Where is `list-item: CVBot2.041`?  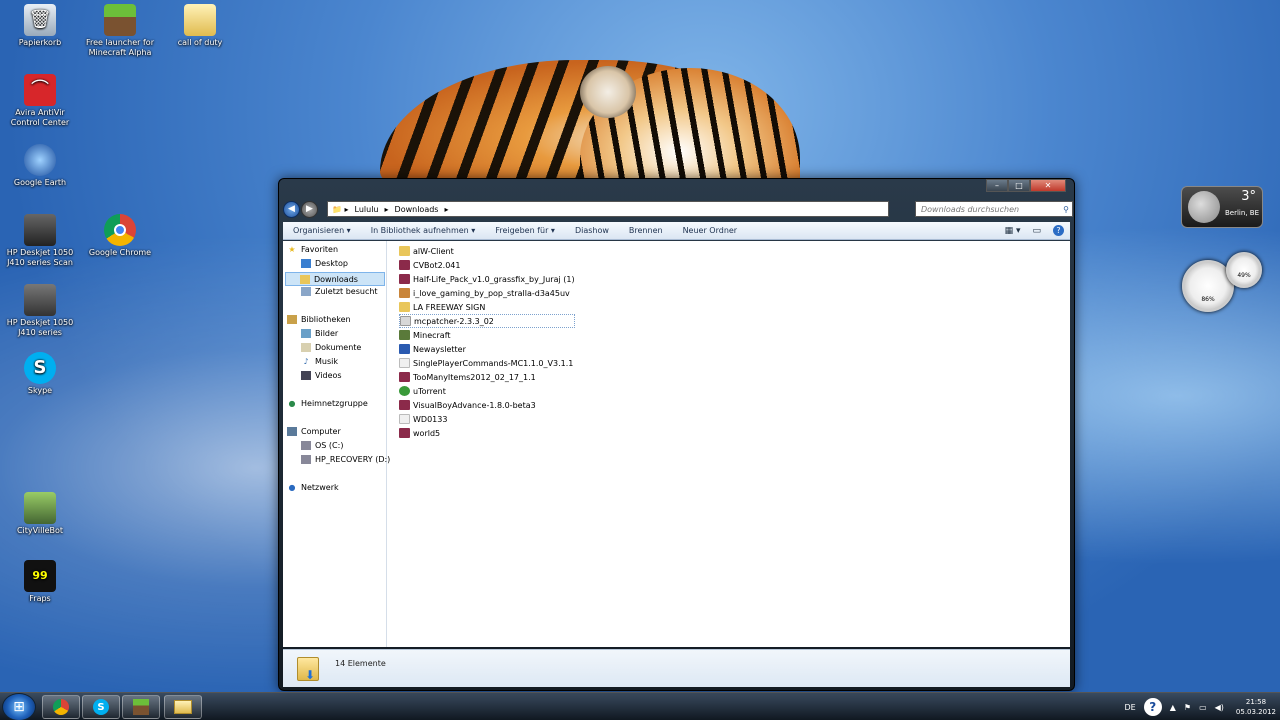 list-item: CVBot2.041 is located at coordinates (487, 265).